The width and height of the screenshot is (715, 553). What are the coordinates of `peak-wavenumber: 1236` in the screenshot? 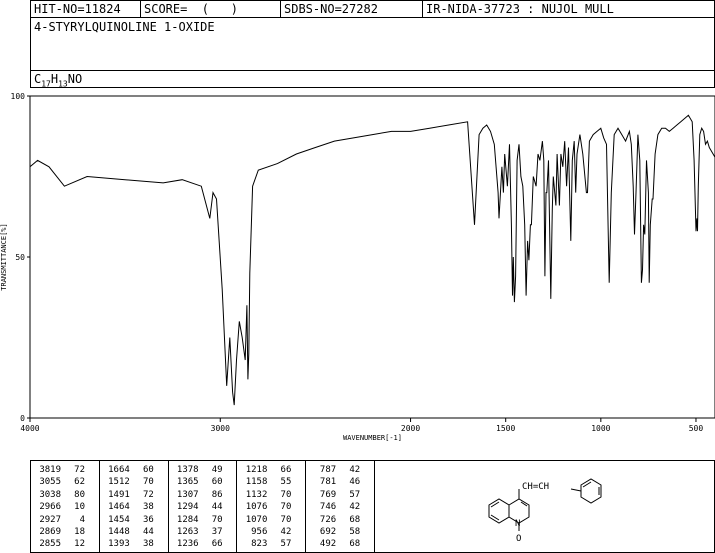 It's located at (187, 544).